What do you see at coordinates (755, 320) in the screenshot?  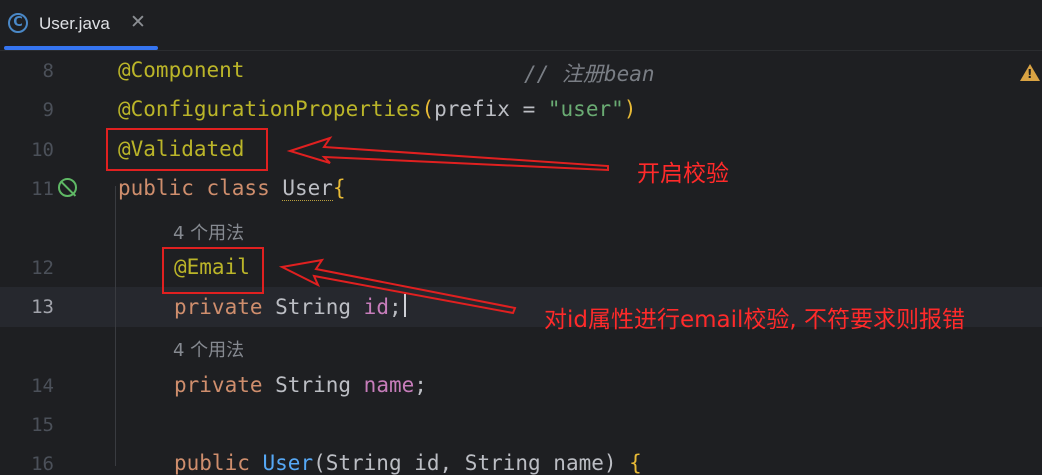 I see `email-note: 对id属性进行email校验, 不符要求则报错` at bounding box center [755, 320].